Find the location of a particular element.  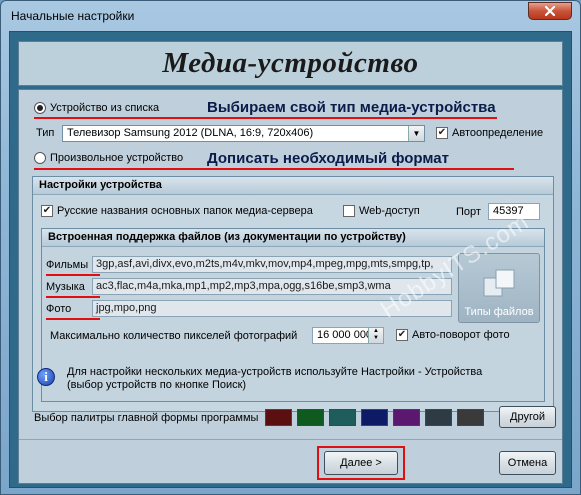

palette-swatches is located at coordinates (380, 417).